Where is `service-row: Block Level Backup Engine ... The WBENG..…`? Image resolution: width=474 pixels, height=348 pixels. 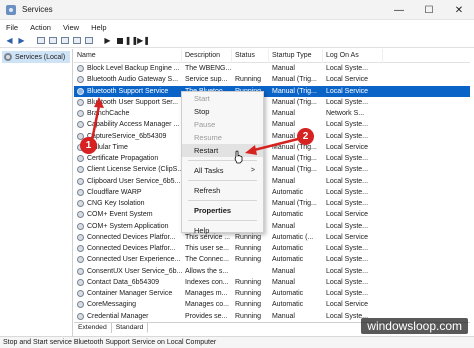 service-row: Block Level Backup Engine ... The WBENG..… is located at coordinates (272, 68).